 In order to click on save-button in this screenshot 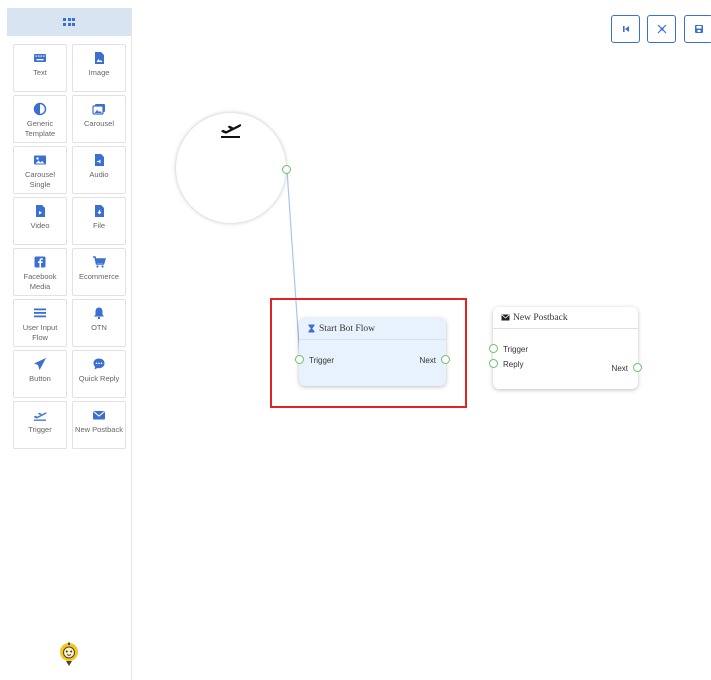, I will do `click(697, 29)`.